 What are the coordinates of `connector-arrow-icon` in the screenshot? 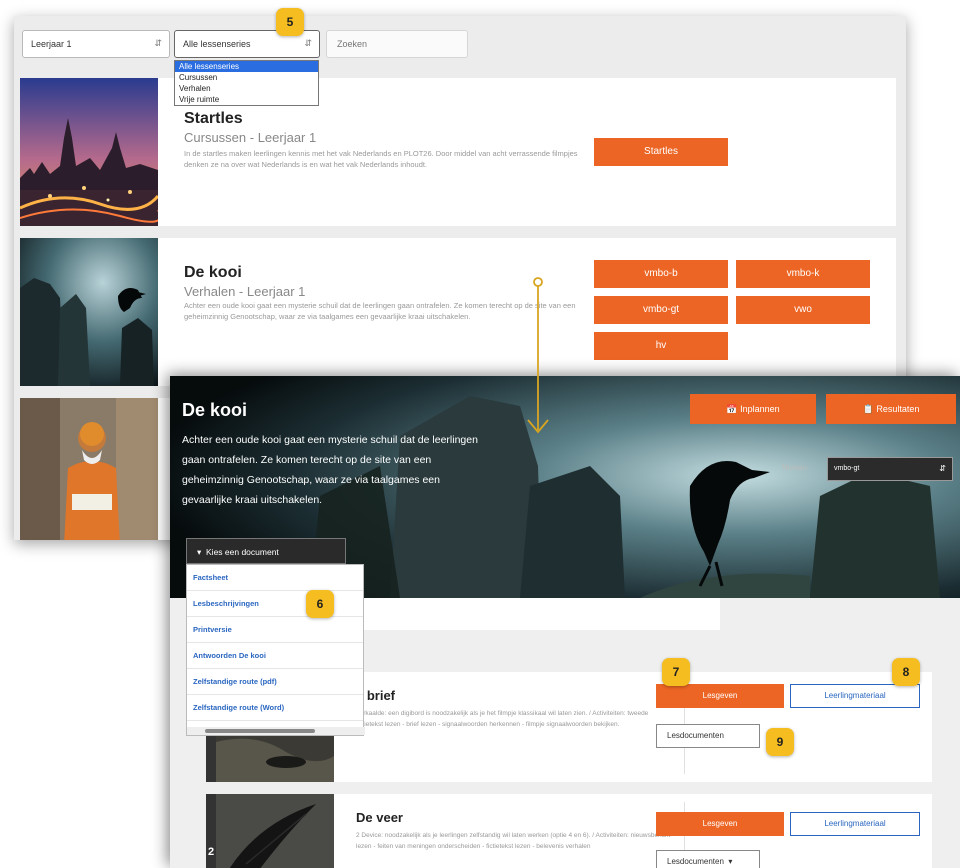 It's located at (538, 355).